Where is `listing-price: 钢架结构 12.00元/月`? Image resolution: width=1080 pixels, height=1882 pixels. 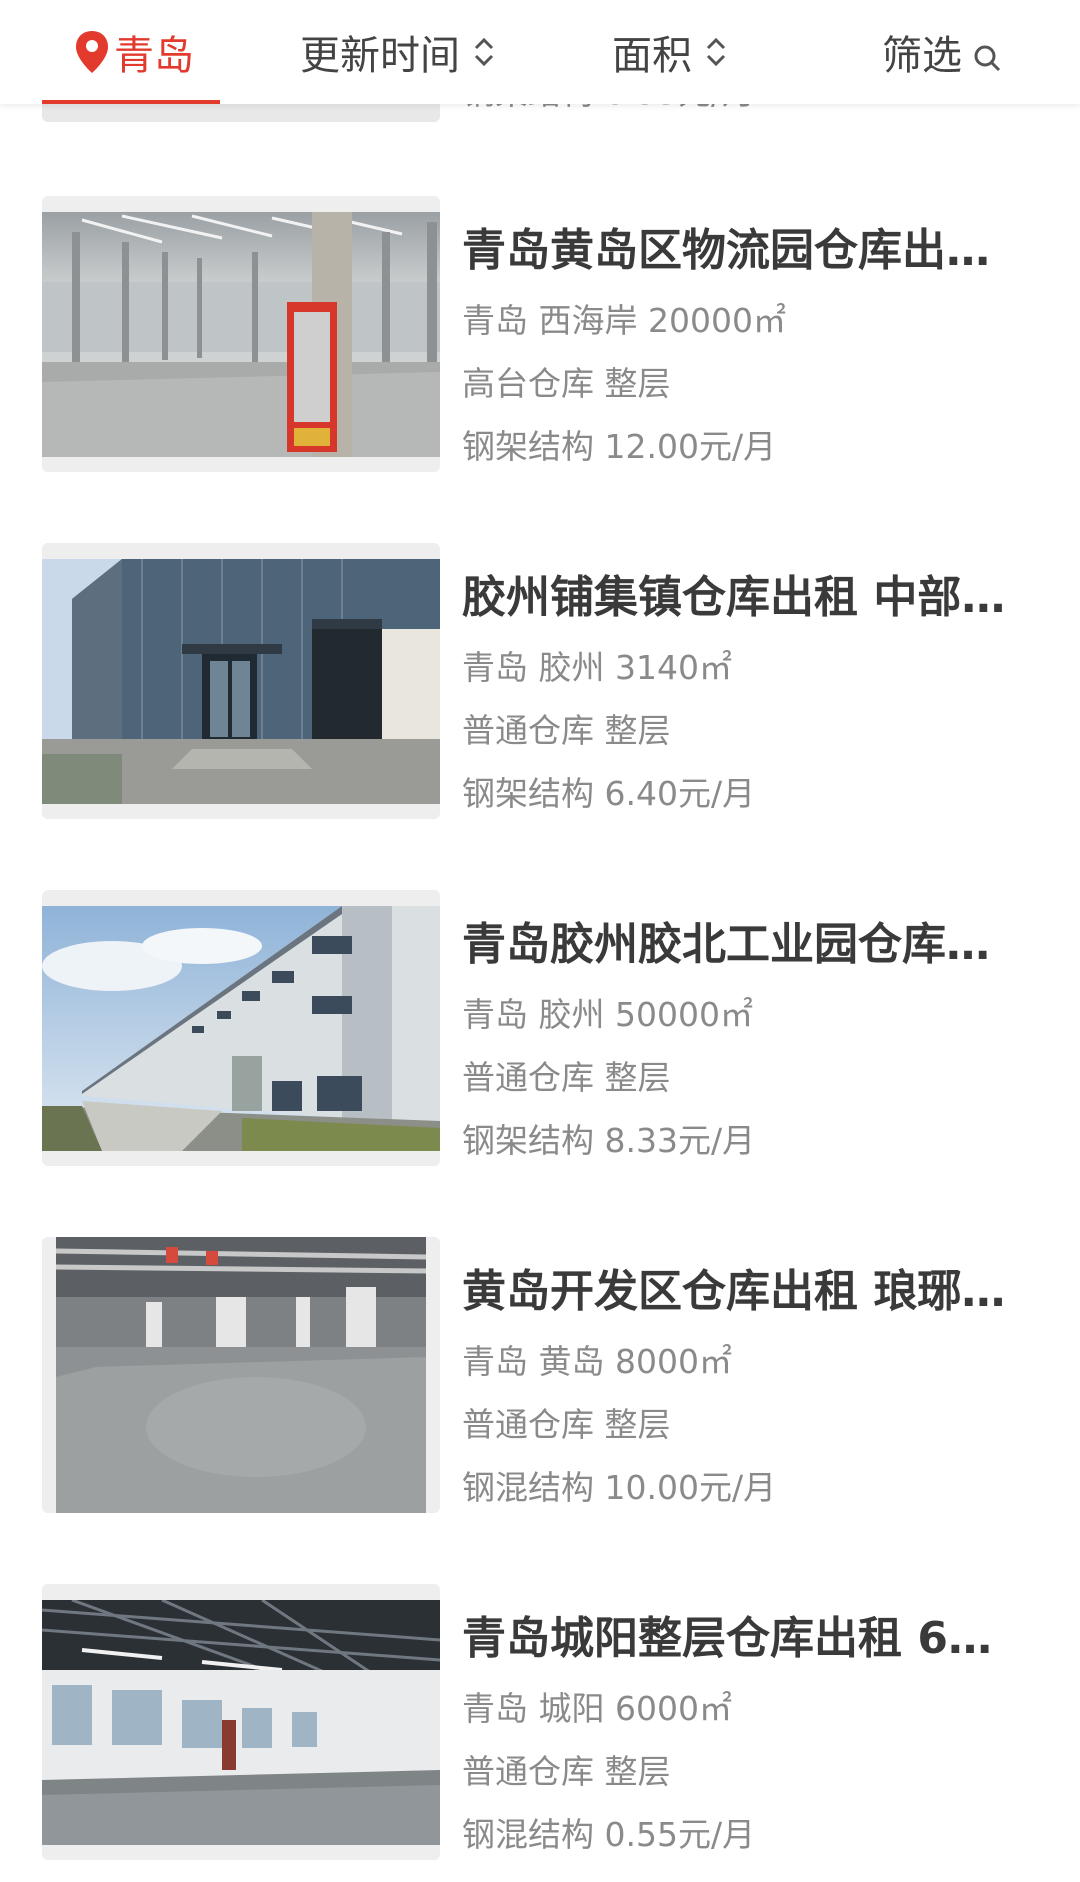 listing-price: 钢架结构 12.00元/月 is located at coordinates (619, 446).